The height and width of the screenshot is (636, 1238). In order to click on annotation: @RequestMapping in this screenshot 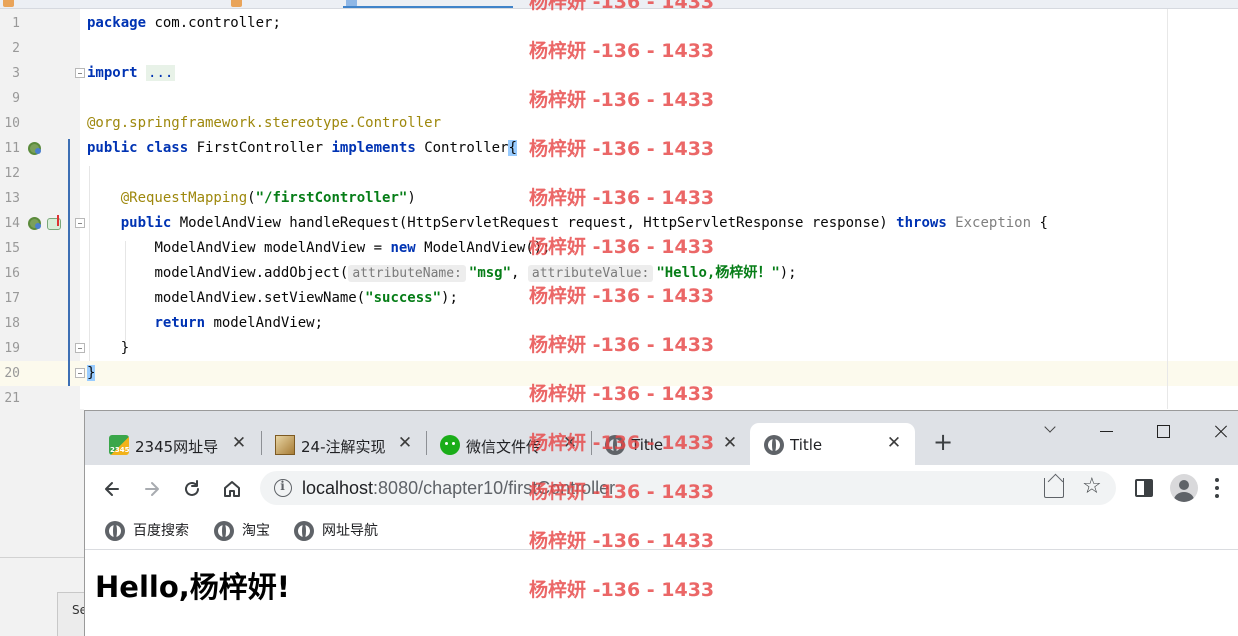, I will do `click(184, 198)`.